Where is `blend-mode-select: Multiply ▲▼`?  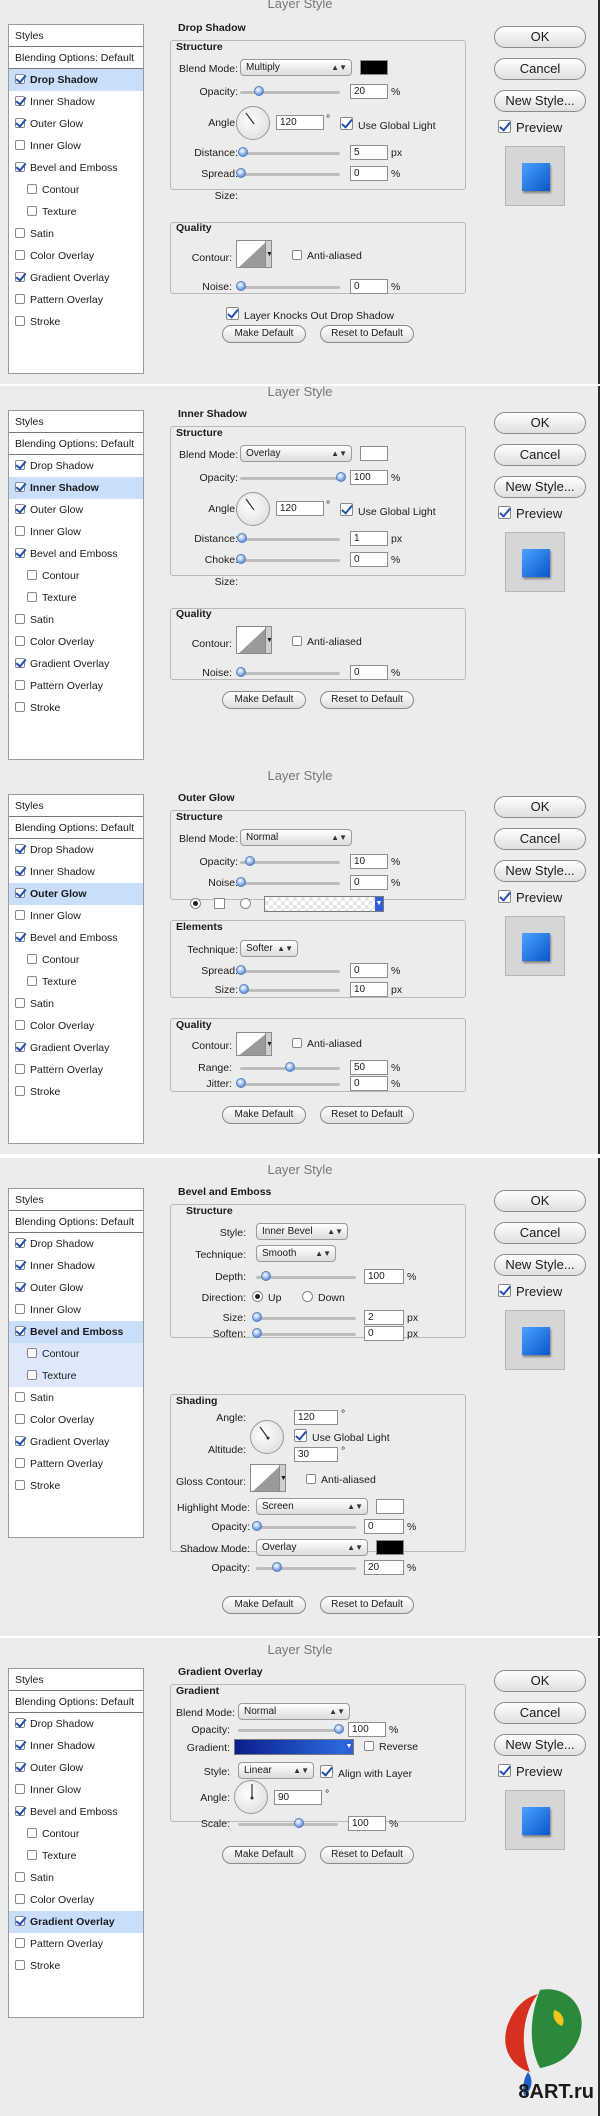 blend-mode-select: Multiply ▲▼ is located at coordinates (296, 67).